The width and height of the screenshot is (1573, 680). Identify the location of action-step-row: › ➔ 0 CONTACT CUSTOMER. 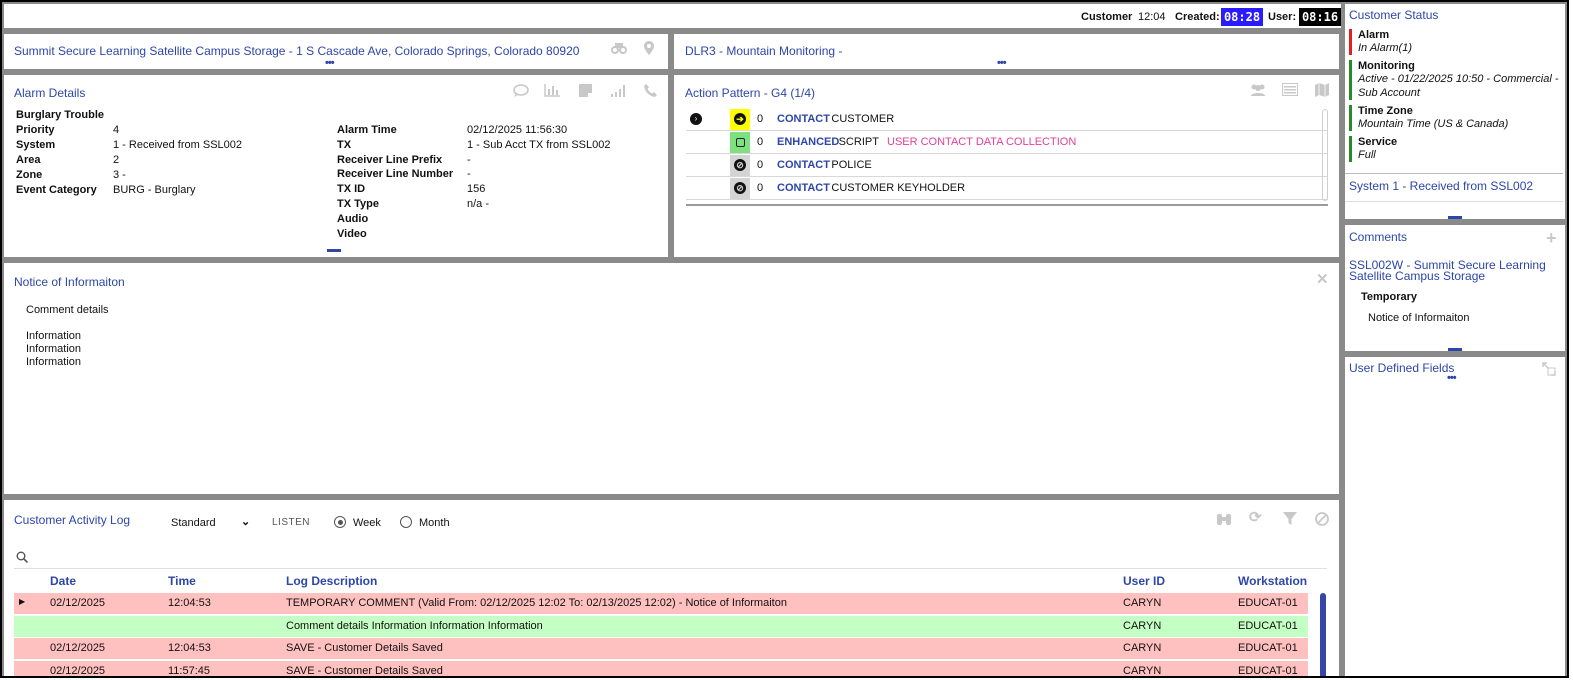
(1007, 119).